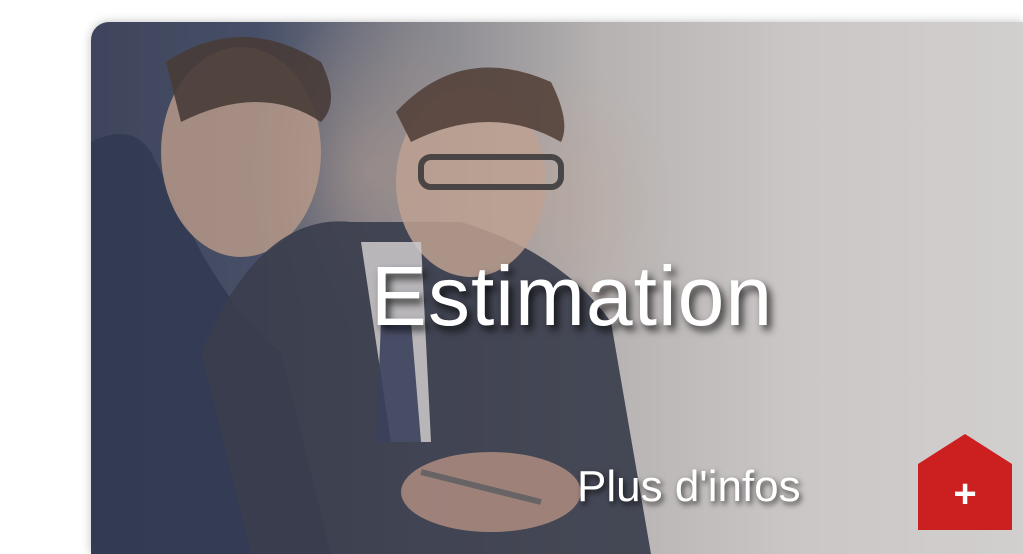 The width and height of the screenshot is (1023, 554). I want to click on plus-icon: +, so click(965, 494).